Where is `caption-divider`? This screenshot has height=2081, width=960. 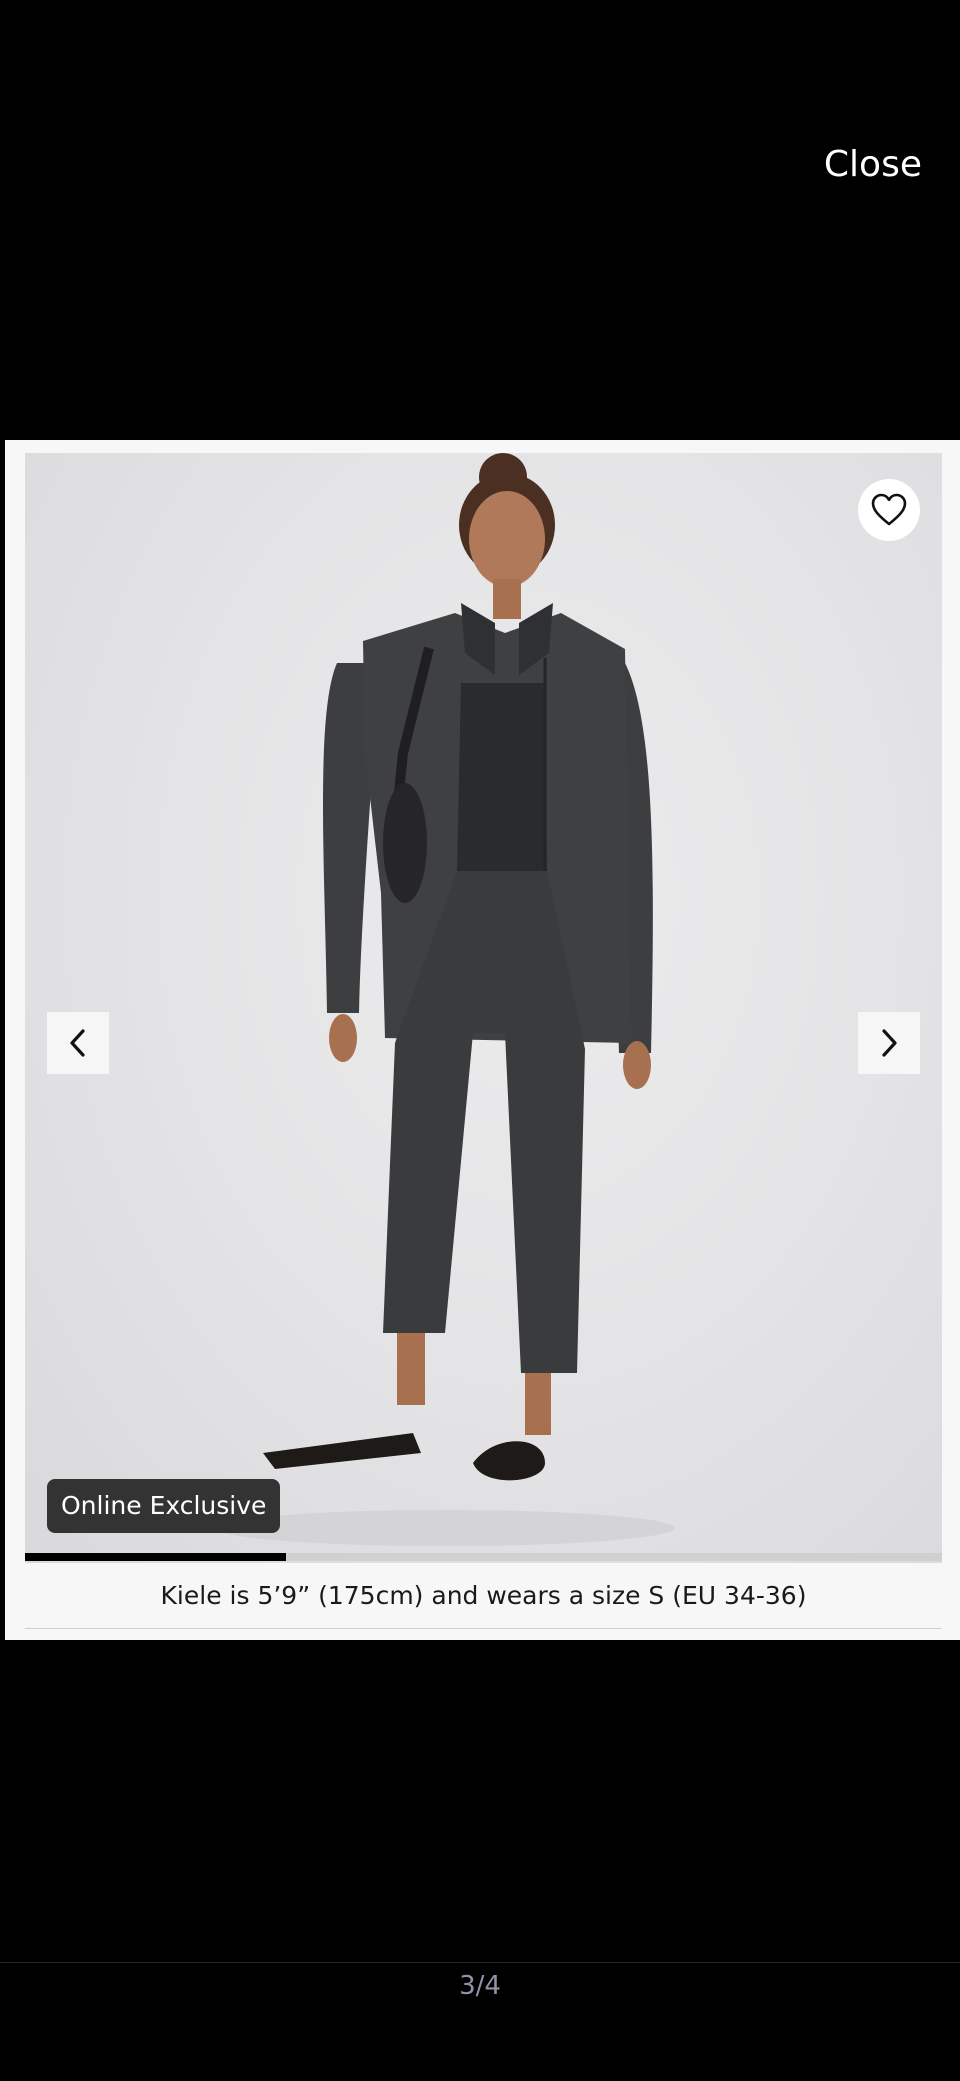 caption-divider is located at coordinates (483, 1628).